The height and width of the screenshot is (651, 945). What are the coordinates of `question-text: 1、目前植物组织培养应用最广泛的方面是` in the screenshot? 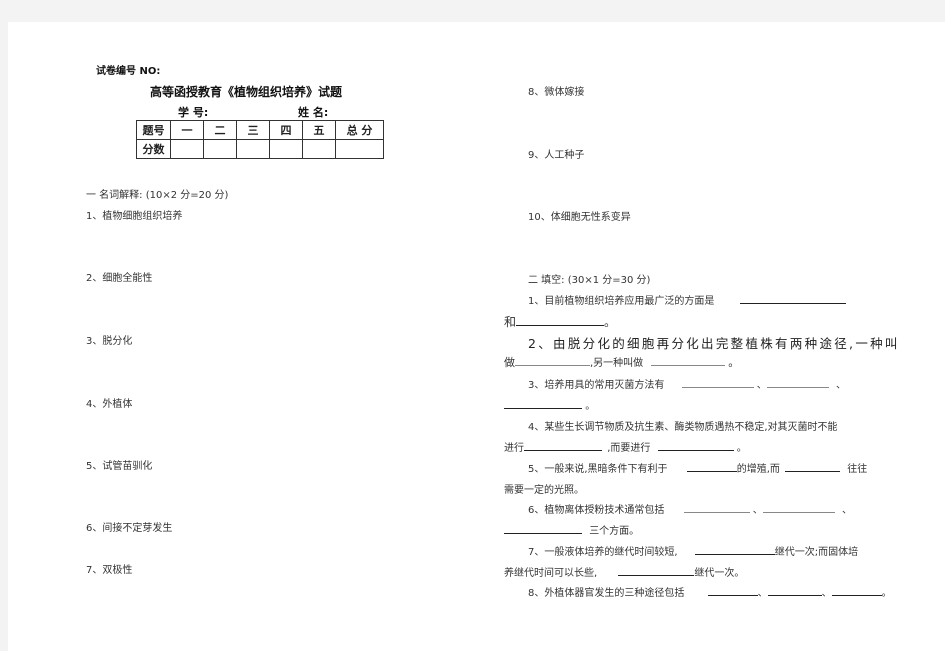 It's located at (621, 301).